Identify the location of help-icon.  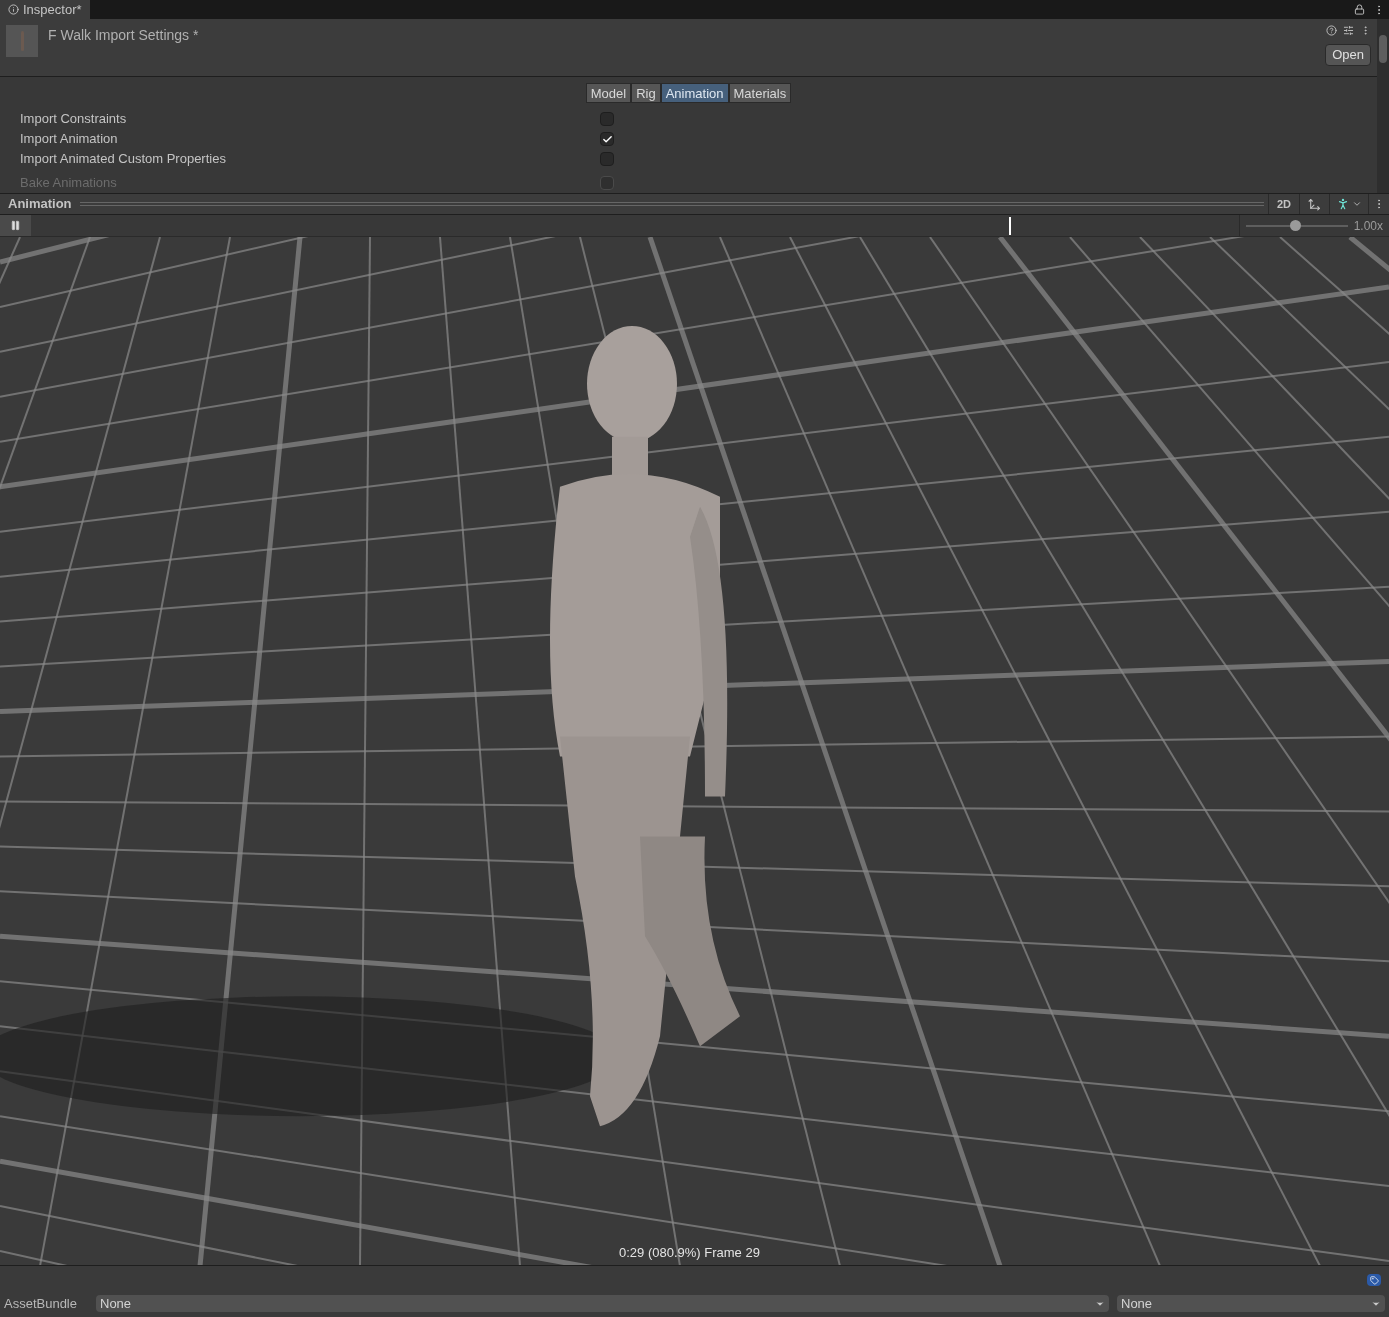
(1331, 30).